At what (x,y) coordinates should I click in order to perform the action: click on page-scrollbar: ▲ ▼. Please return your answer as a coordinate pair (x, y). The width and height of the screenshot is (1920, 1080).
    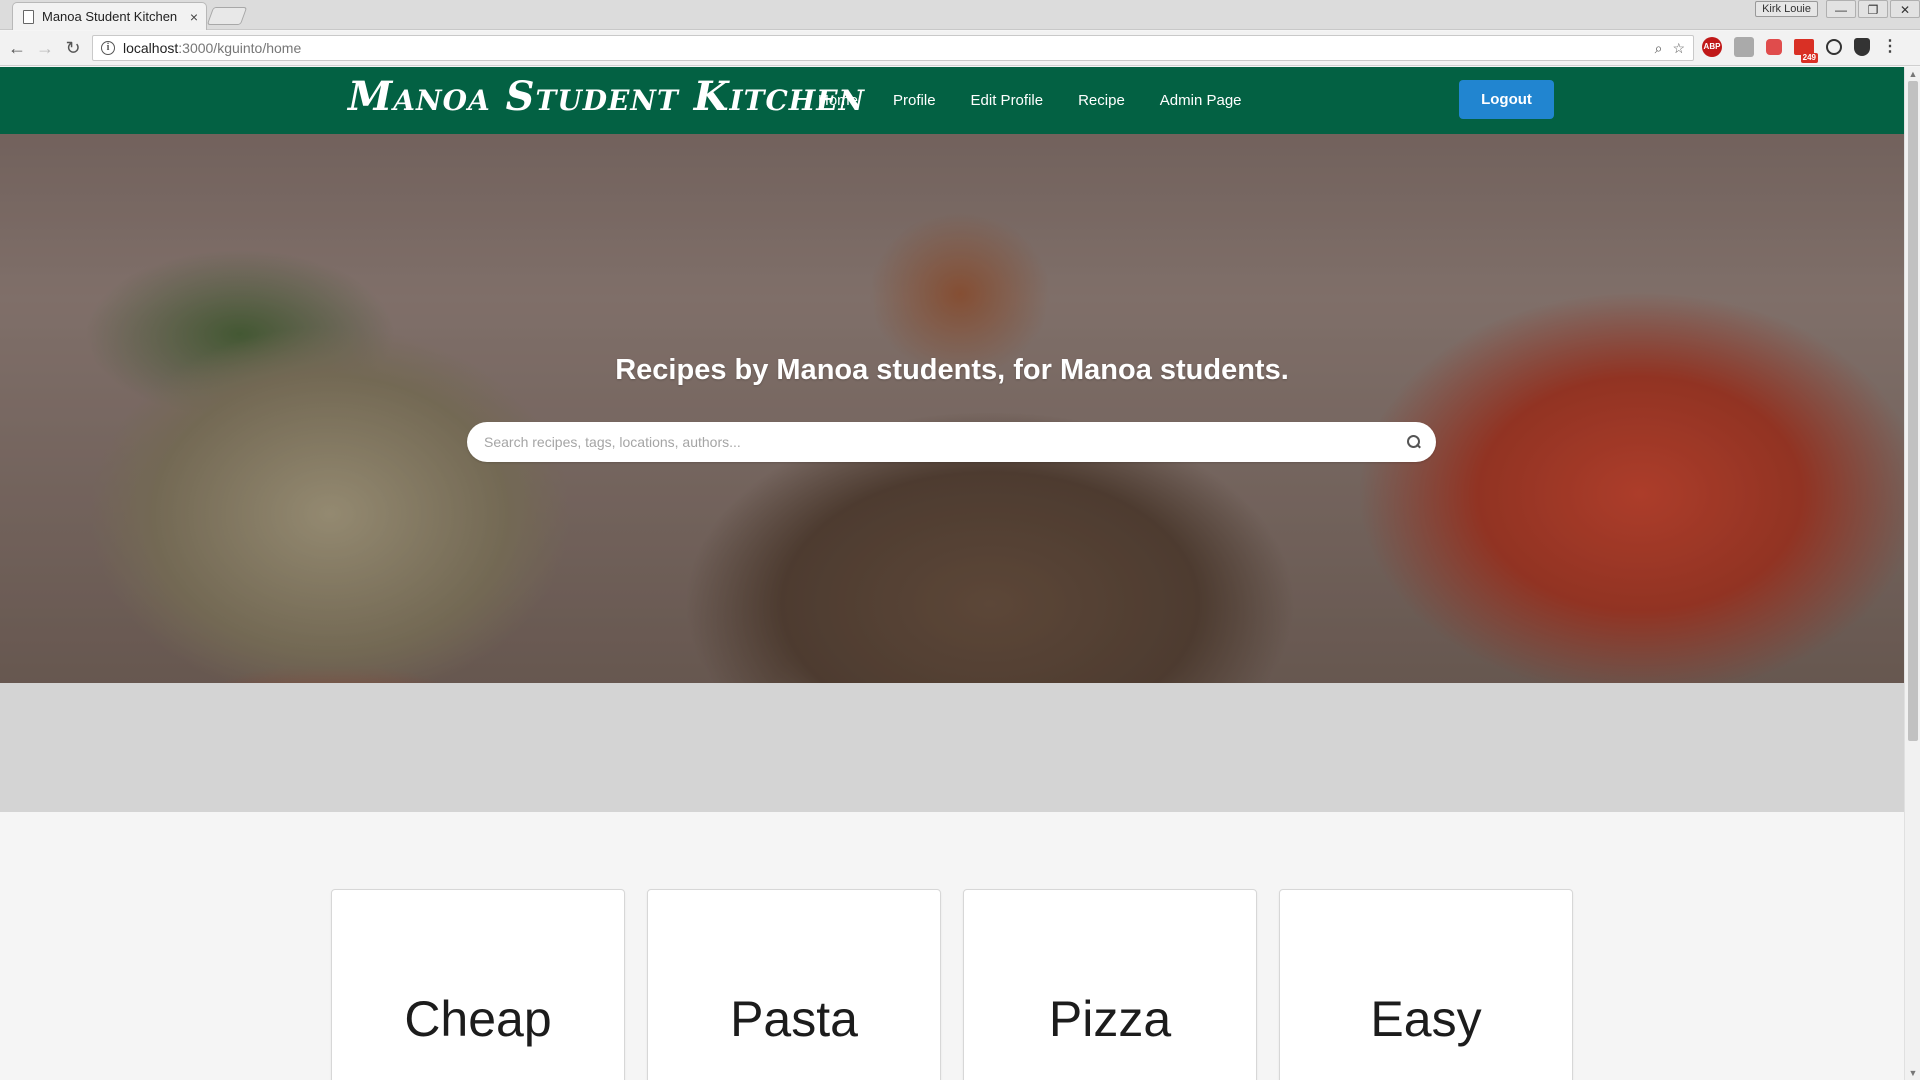
    Looking at the image, I should click on (1912, 573).